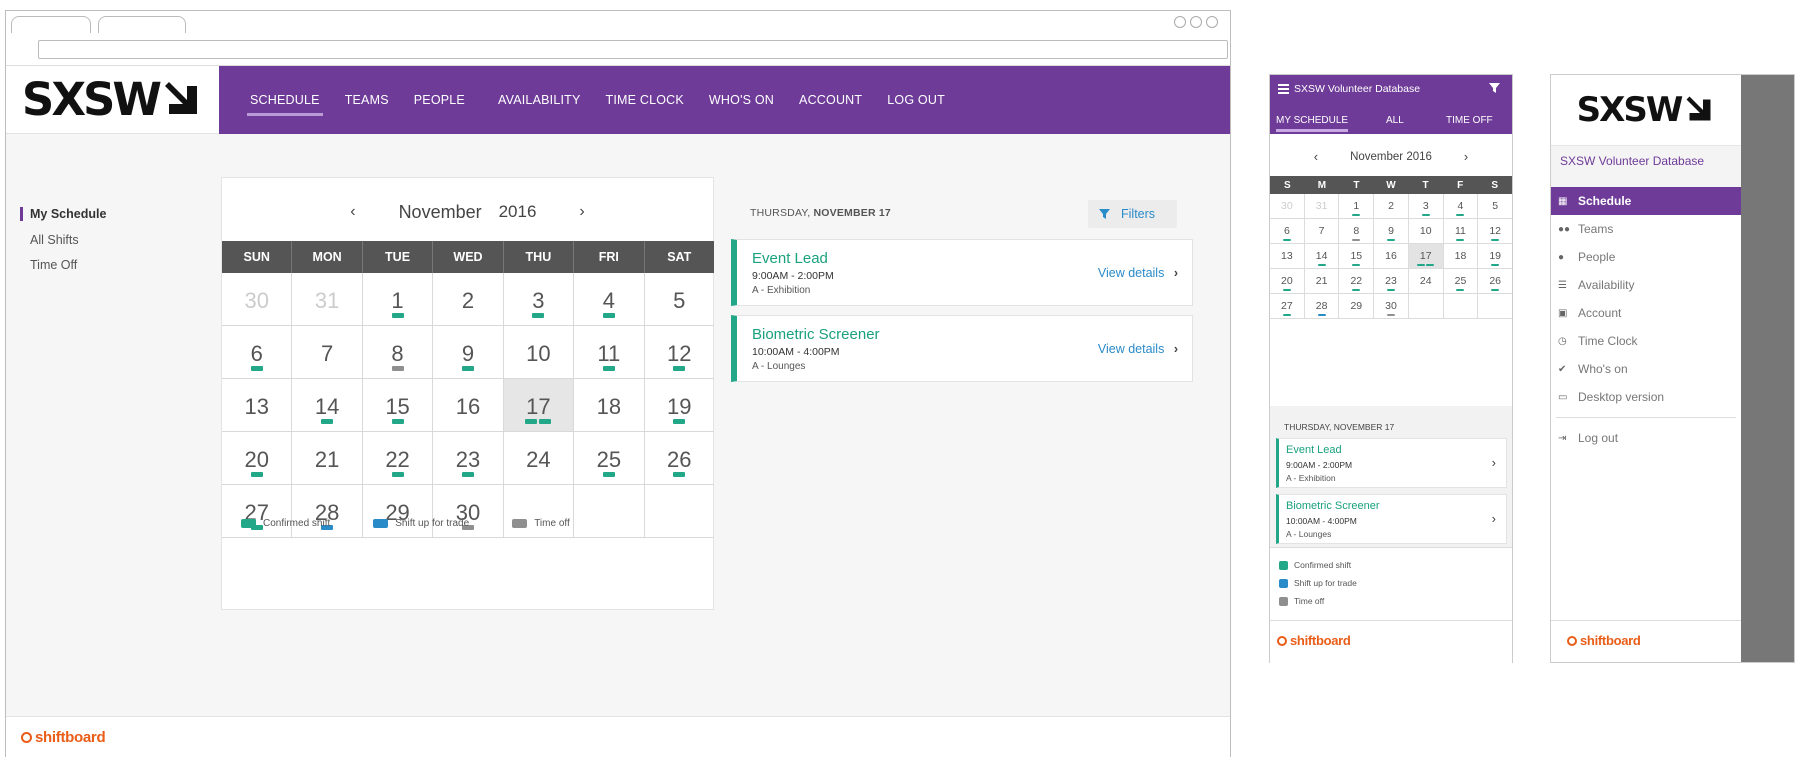  I want to click on menu-item-log-out: ⇥ Log out, so click(1646, 438).